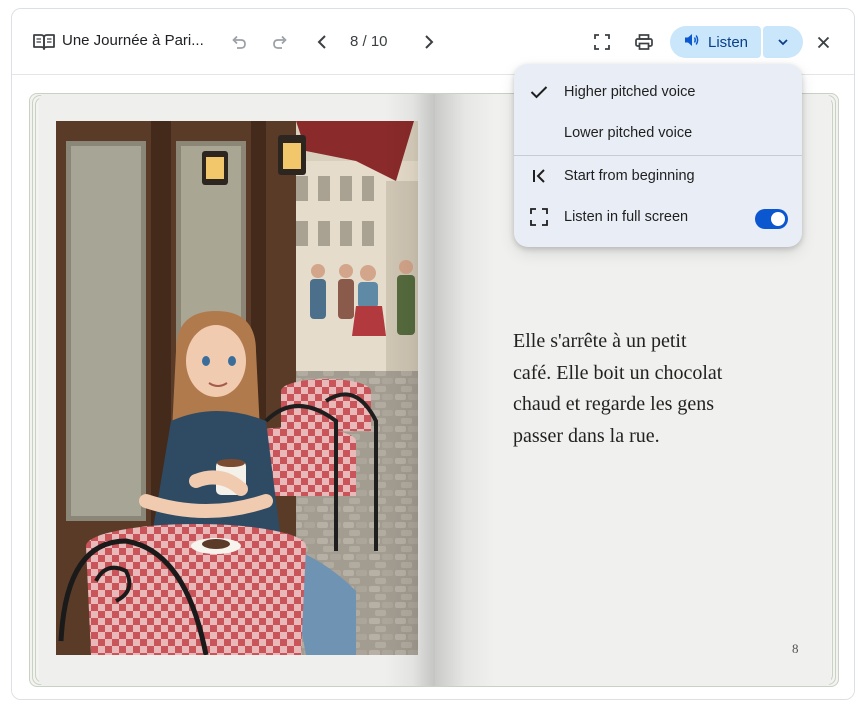 This screenshot has height=708, width=864. What do you see at coordinates (602, 42) in the screenshot?
I see `fullscreen-button` at bounding box center [602, 42].